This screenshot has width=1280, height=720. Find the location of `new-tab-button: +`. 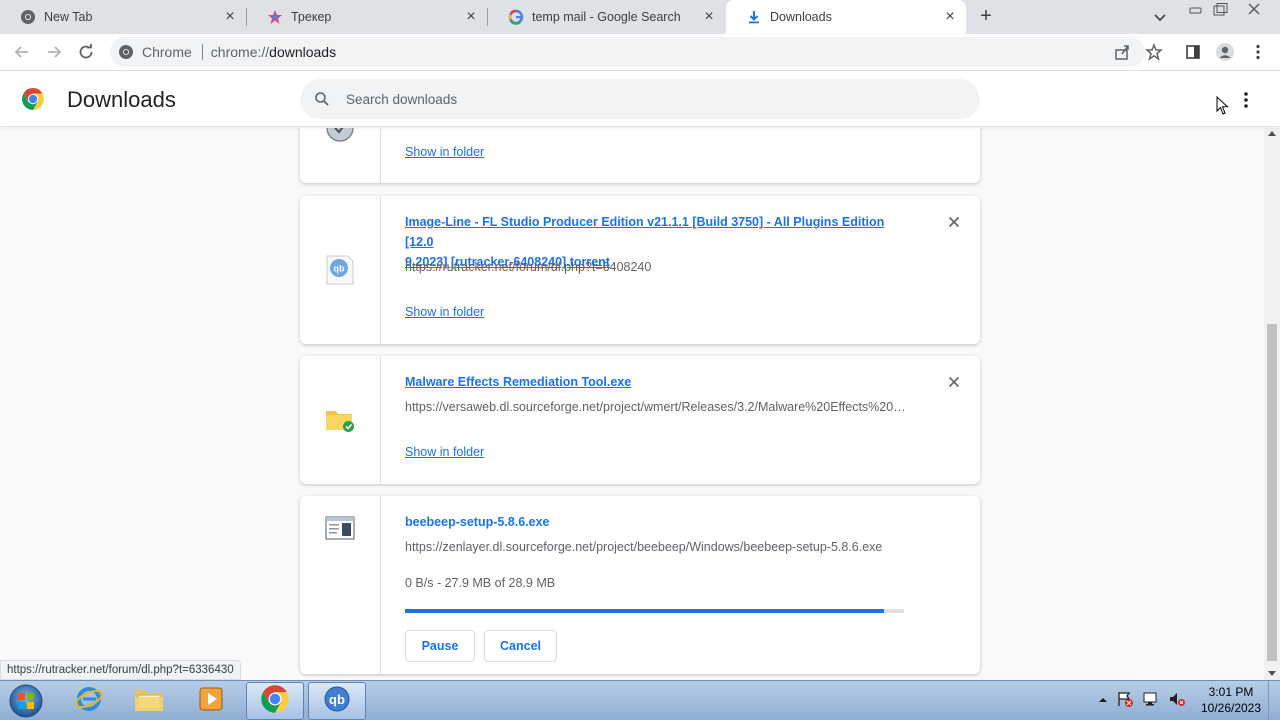

new-tab-button: + is located at coordinates (986, 16).